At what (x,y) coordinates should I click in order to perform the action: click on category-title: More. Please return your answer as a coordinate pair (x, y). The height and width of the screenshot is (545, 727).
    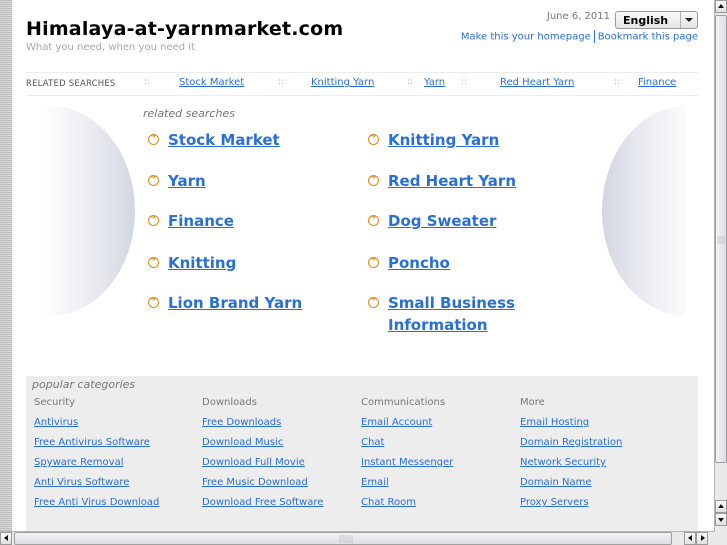
    Looking at the image, I should click on (532, 402).